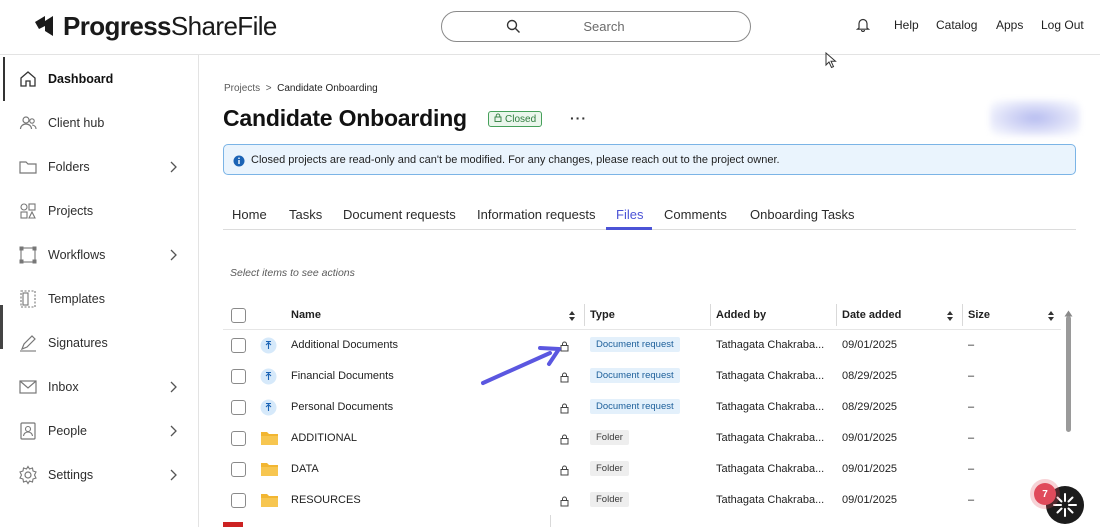 The image size is (1100, 527). Describe the element at coordinates (78, 343) in the screenshot. I see `sidebar-item-label: Signatures` at that location.